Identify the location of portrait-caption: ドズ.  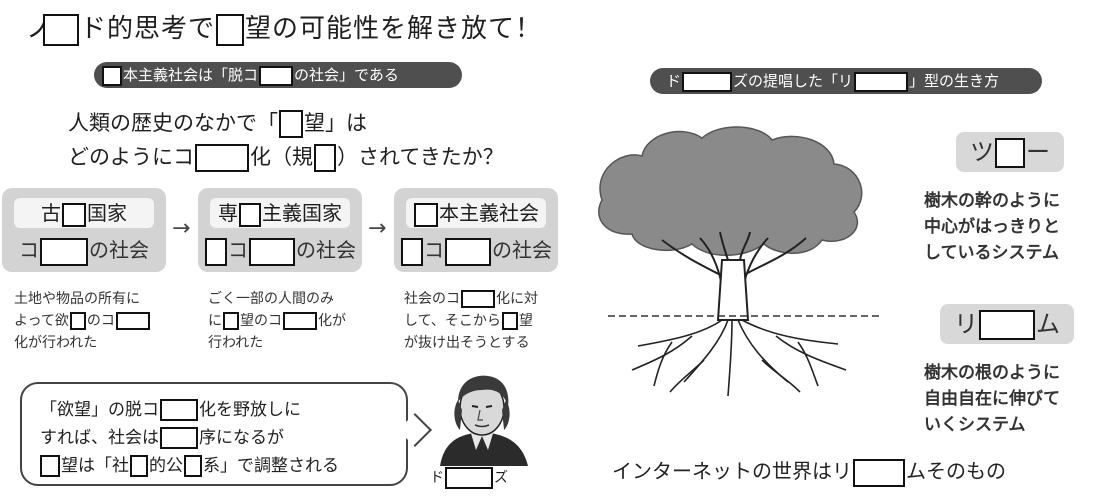
(469, 478).